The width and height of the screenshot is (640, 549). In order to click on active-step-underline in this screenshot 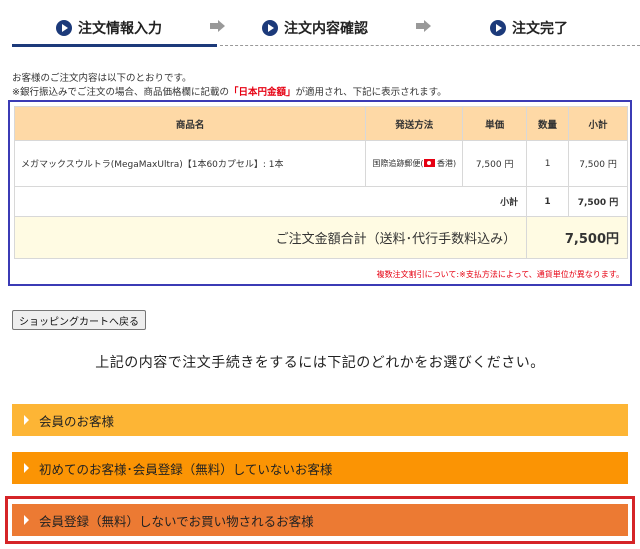, I will do `click(114, 45)`.